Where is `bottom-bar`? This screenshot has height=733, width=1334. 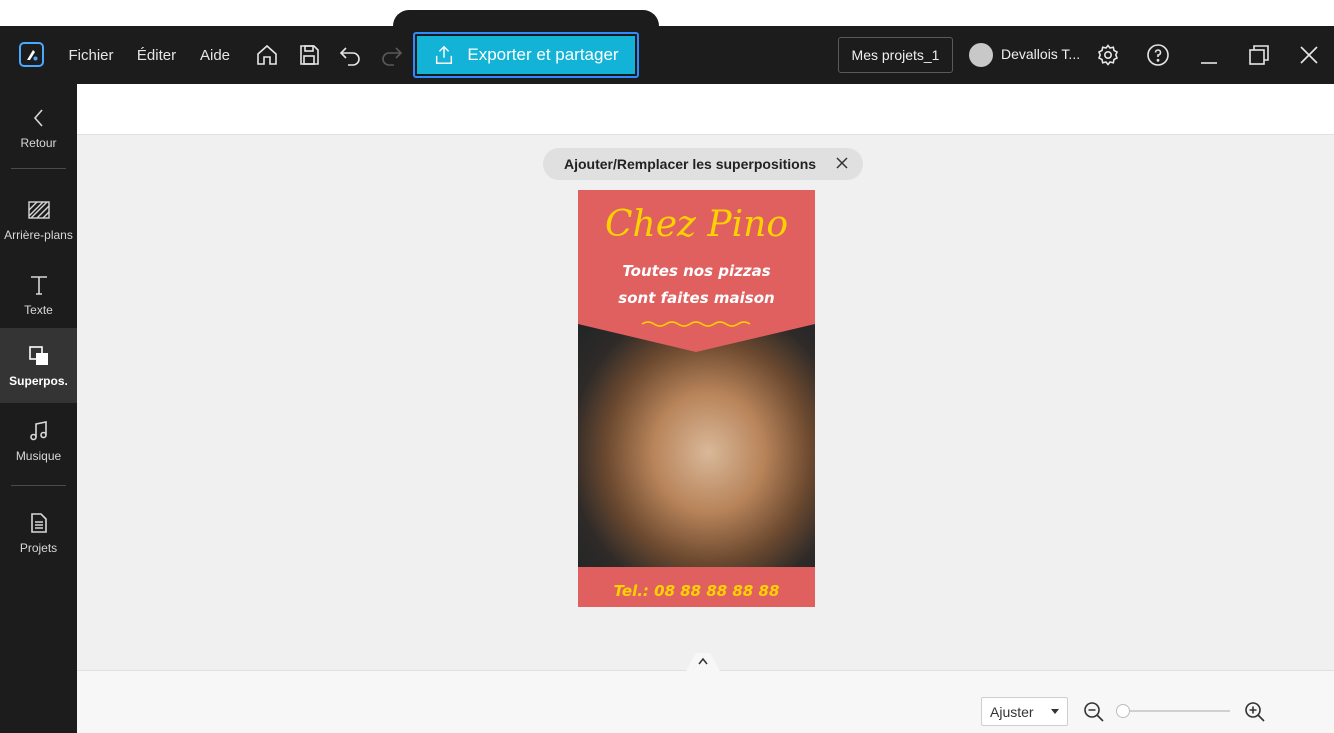 bottom-bar is located at coordinates (705, 701).